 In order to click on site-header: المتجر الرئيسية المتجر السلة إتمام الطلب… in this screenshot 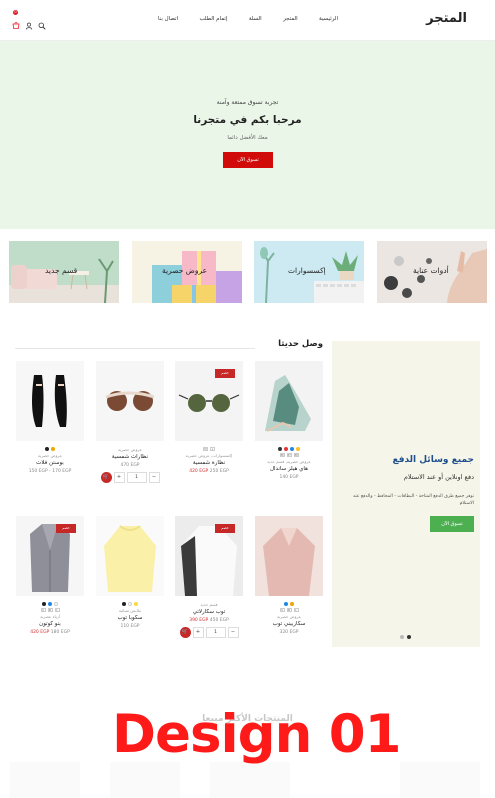, I will do `click(247, 20)`.